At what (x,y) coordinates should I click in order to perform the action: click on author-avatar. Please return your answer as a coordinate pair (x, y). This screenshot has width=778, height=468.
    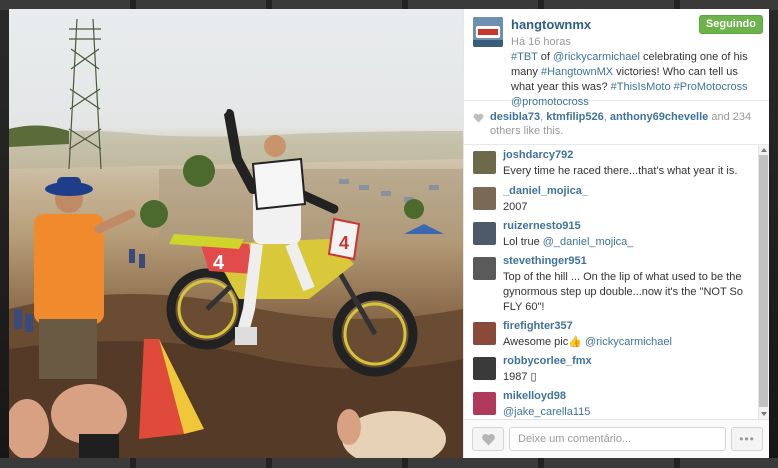
    Looking at the image, I should click on (488, 32).